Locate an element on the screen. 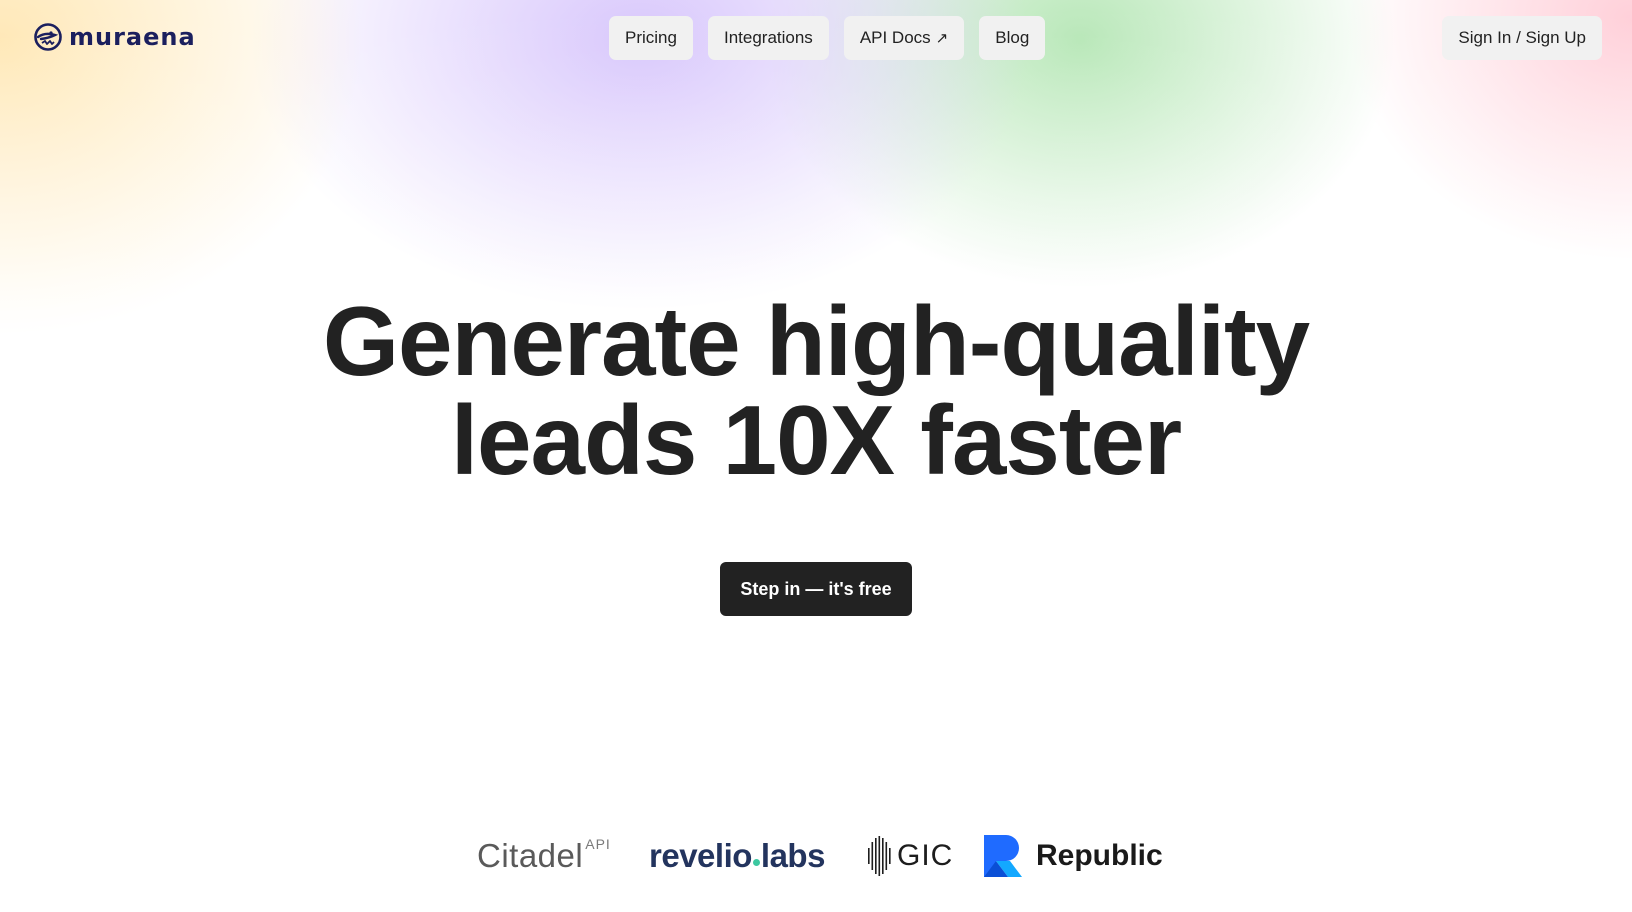 The height and width of the screenshot is (912, 1632). nav-blog-label: Blog is located at coordinates (1012, 37).